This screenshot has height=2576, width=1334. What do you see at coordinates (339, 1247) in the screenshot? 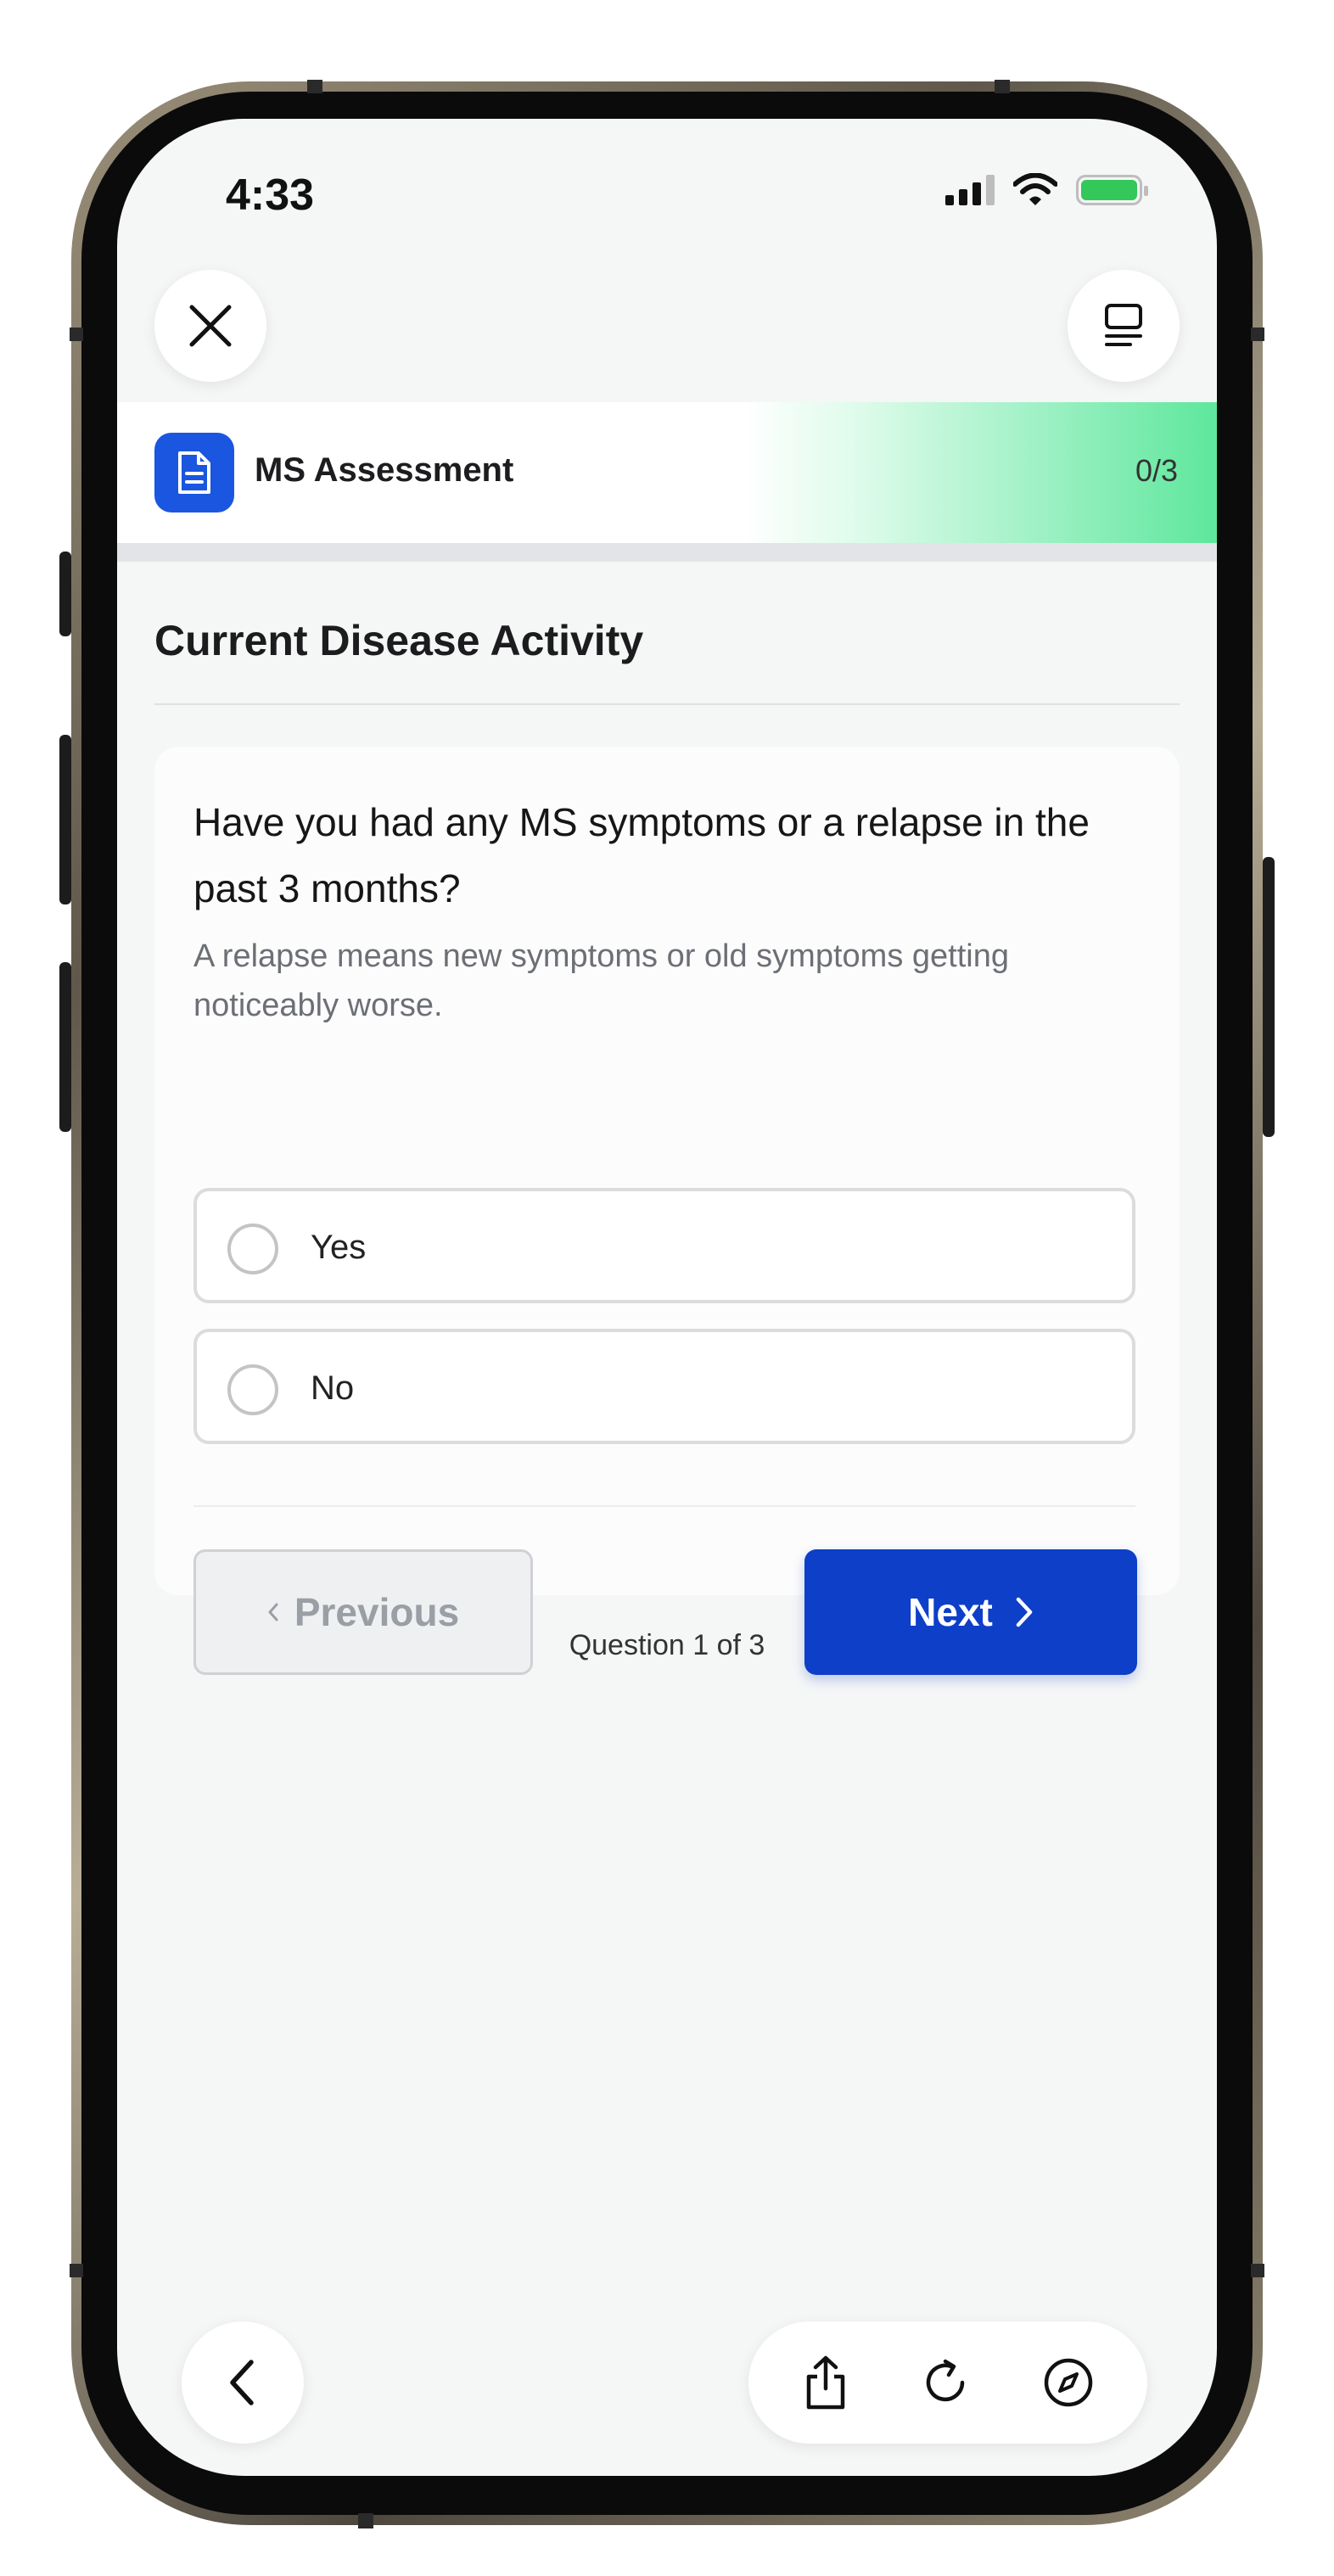
I see `option-label: Yes` at bounding box center [339, 1247].